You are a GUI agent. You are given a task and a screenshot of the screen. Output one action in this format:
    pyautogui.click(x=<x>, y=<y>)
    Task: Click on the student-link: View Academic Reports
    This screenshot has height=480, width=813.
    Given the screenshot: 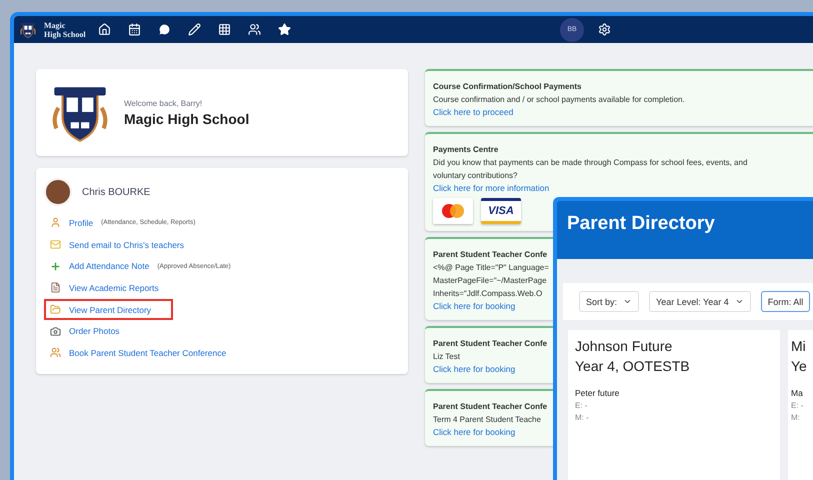 What is the action you would take?
    pyautogui.click(x=114, y=287)
    